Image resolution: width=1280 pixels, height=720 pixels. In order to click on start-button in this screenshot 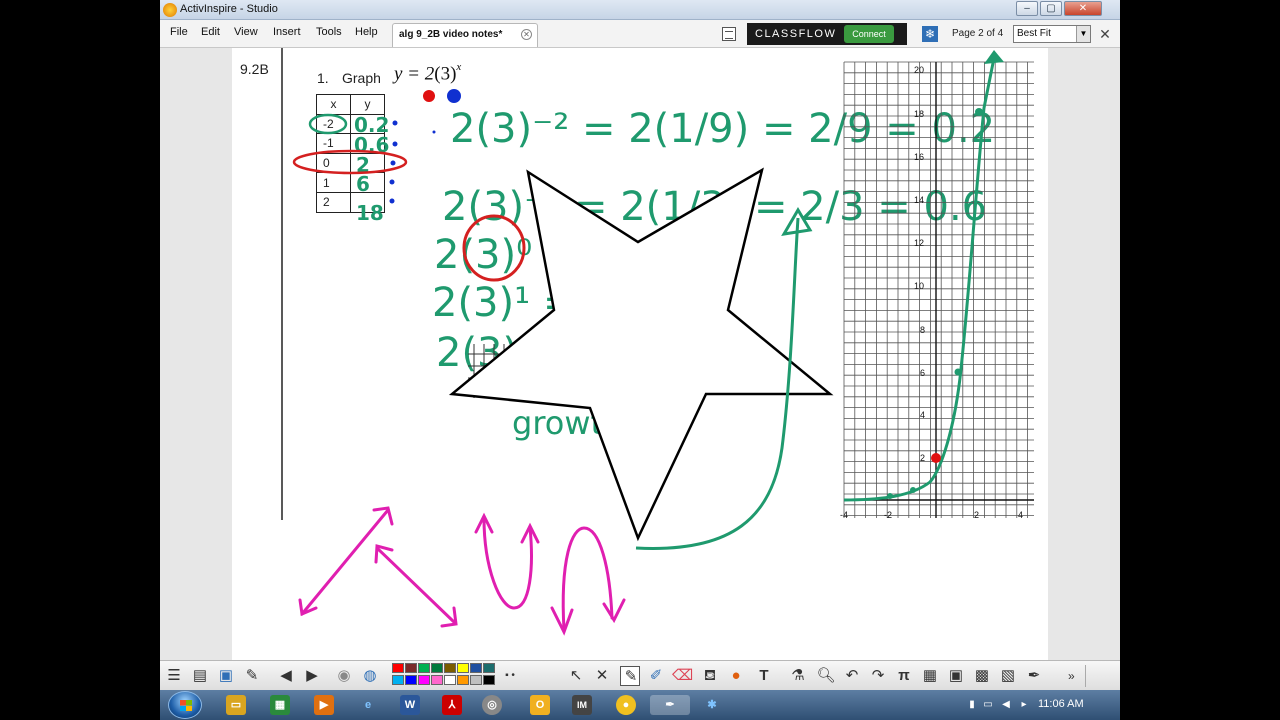, I will do `click(185, 705)`.